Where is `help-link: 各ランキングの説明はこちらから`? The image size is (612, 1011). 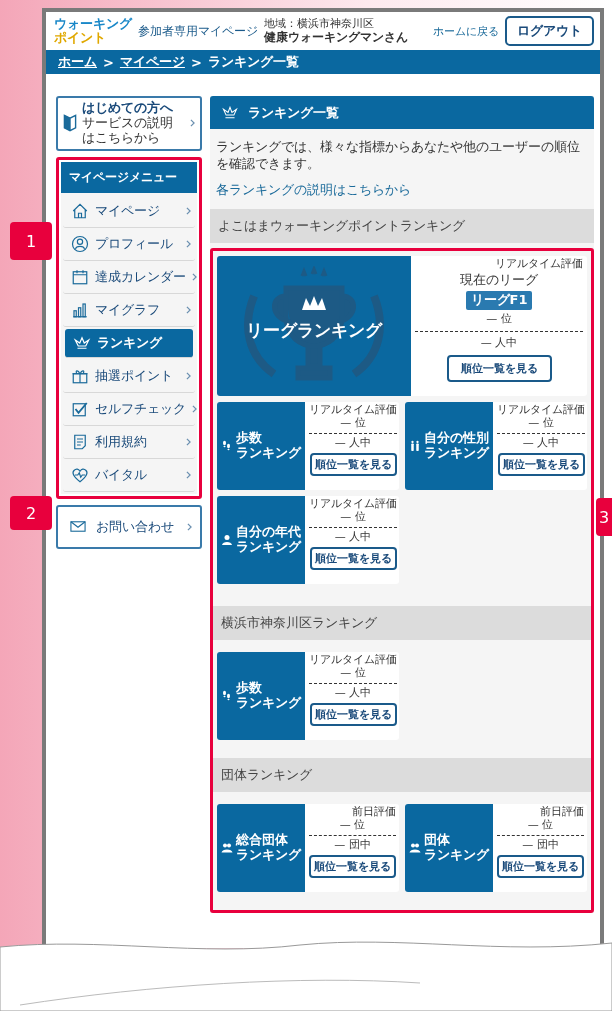
help-link: 各ランキングの説明はこちらから is located at coordinates (402, 189).